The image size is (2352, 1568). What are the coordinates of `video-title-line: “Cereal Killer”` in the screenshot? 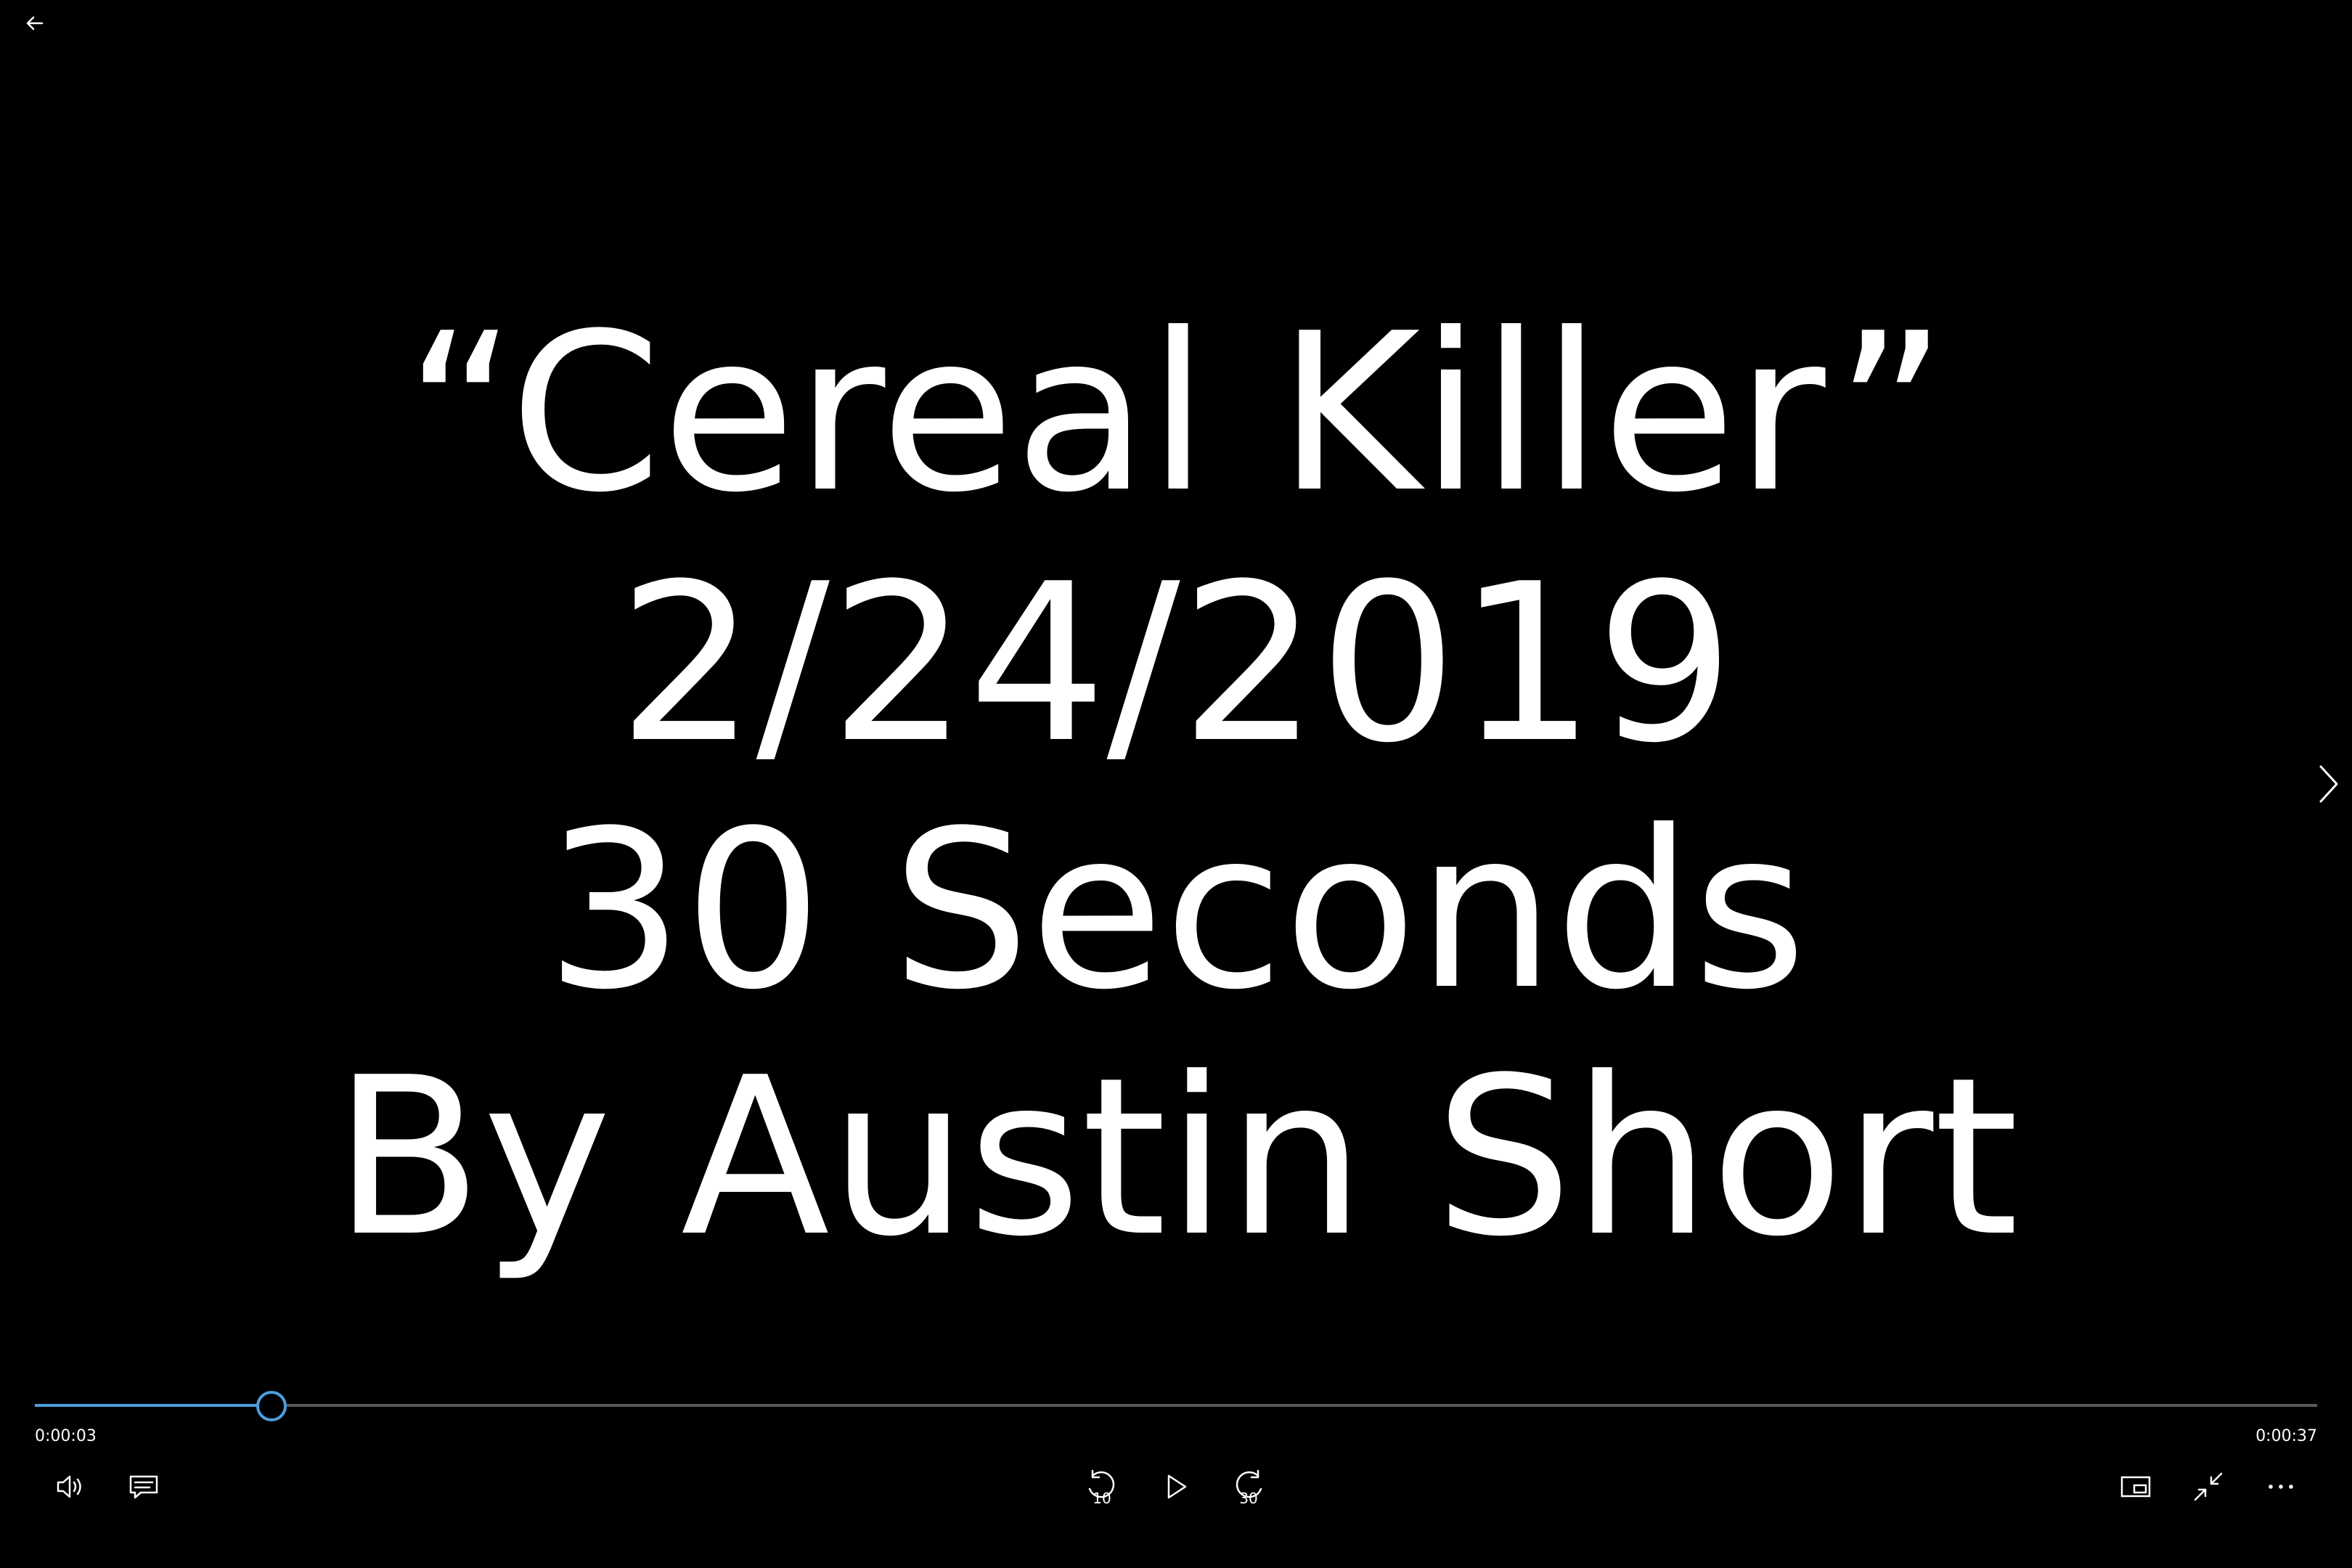 It's located at (1176, 414).